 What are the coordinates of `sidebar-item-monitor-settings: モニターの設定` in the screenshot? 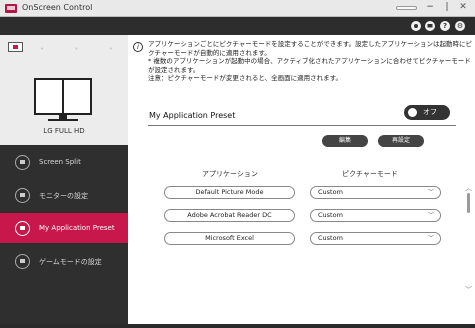 It's located at (64, 195).